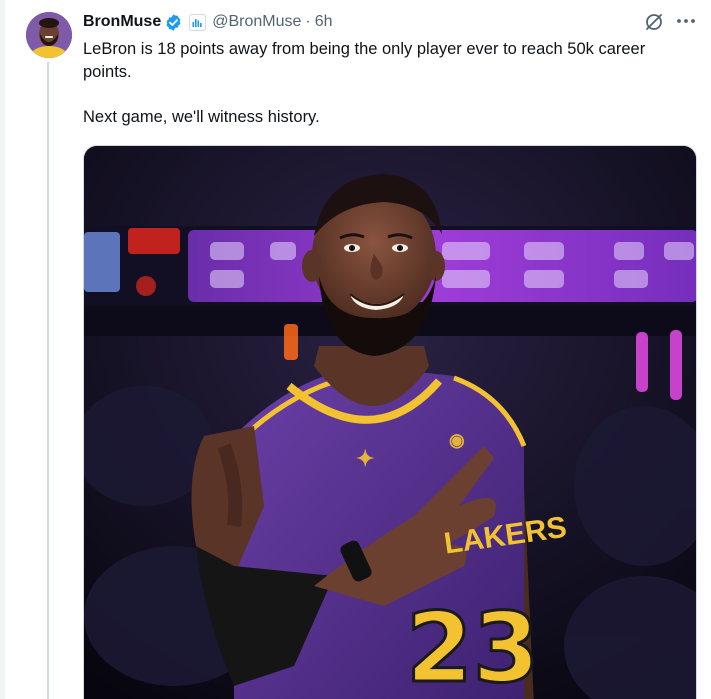 The image size is (711, 699). I want to click on grok-icon, so click(654, 22).